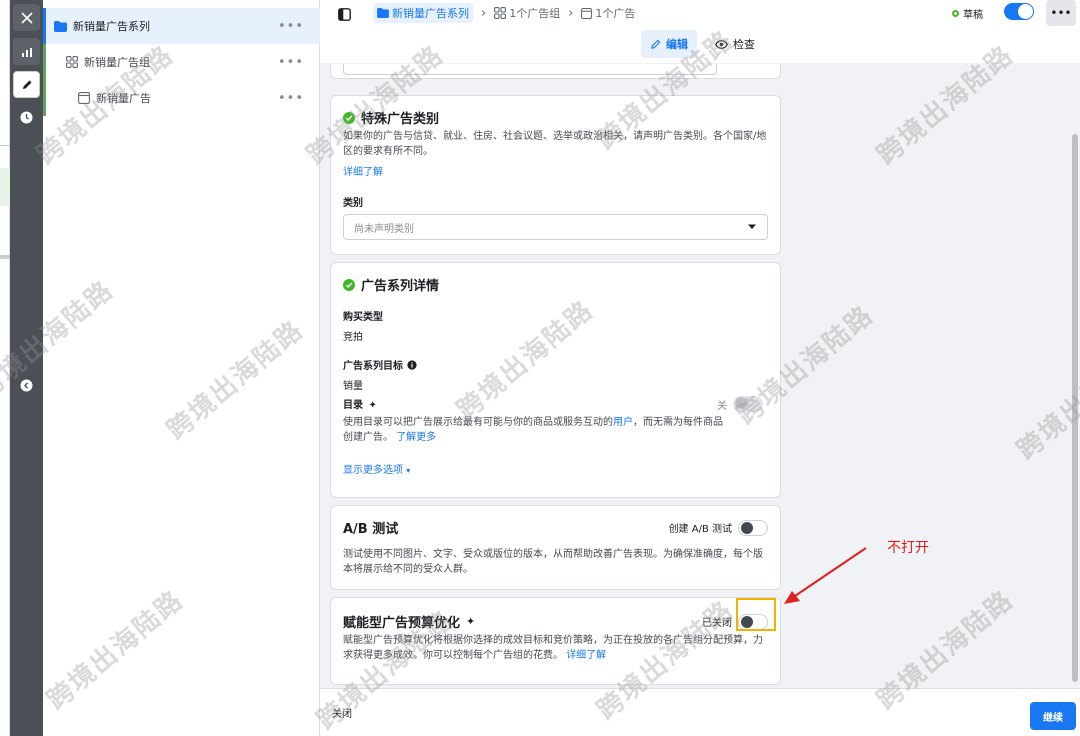 The height and width of the screenshot is (736, 1080). Describe the element at coordinates (555, 364) in the screenshot. I see `objective-row: 广告系列目标` at that location.